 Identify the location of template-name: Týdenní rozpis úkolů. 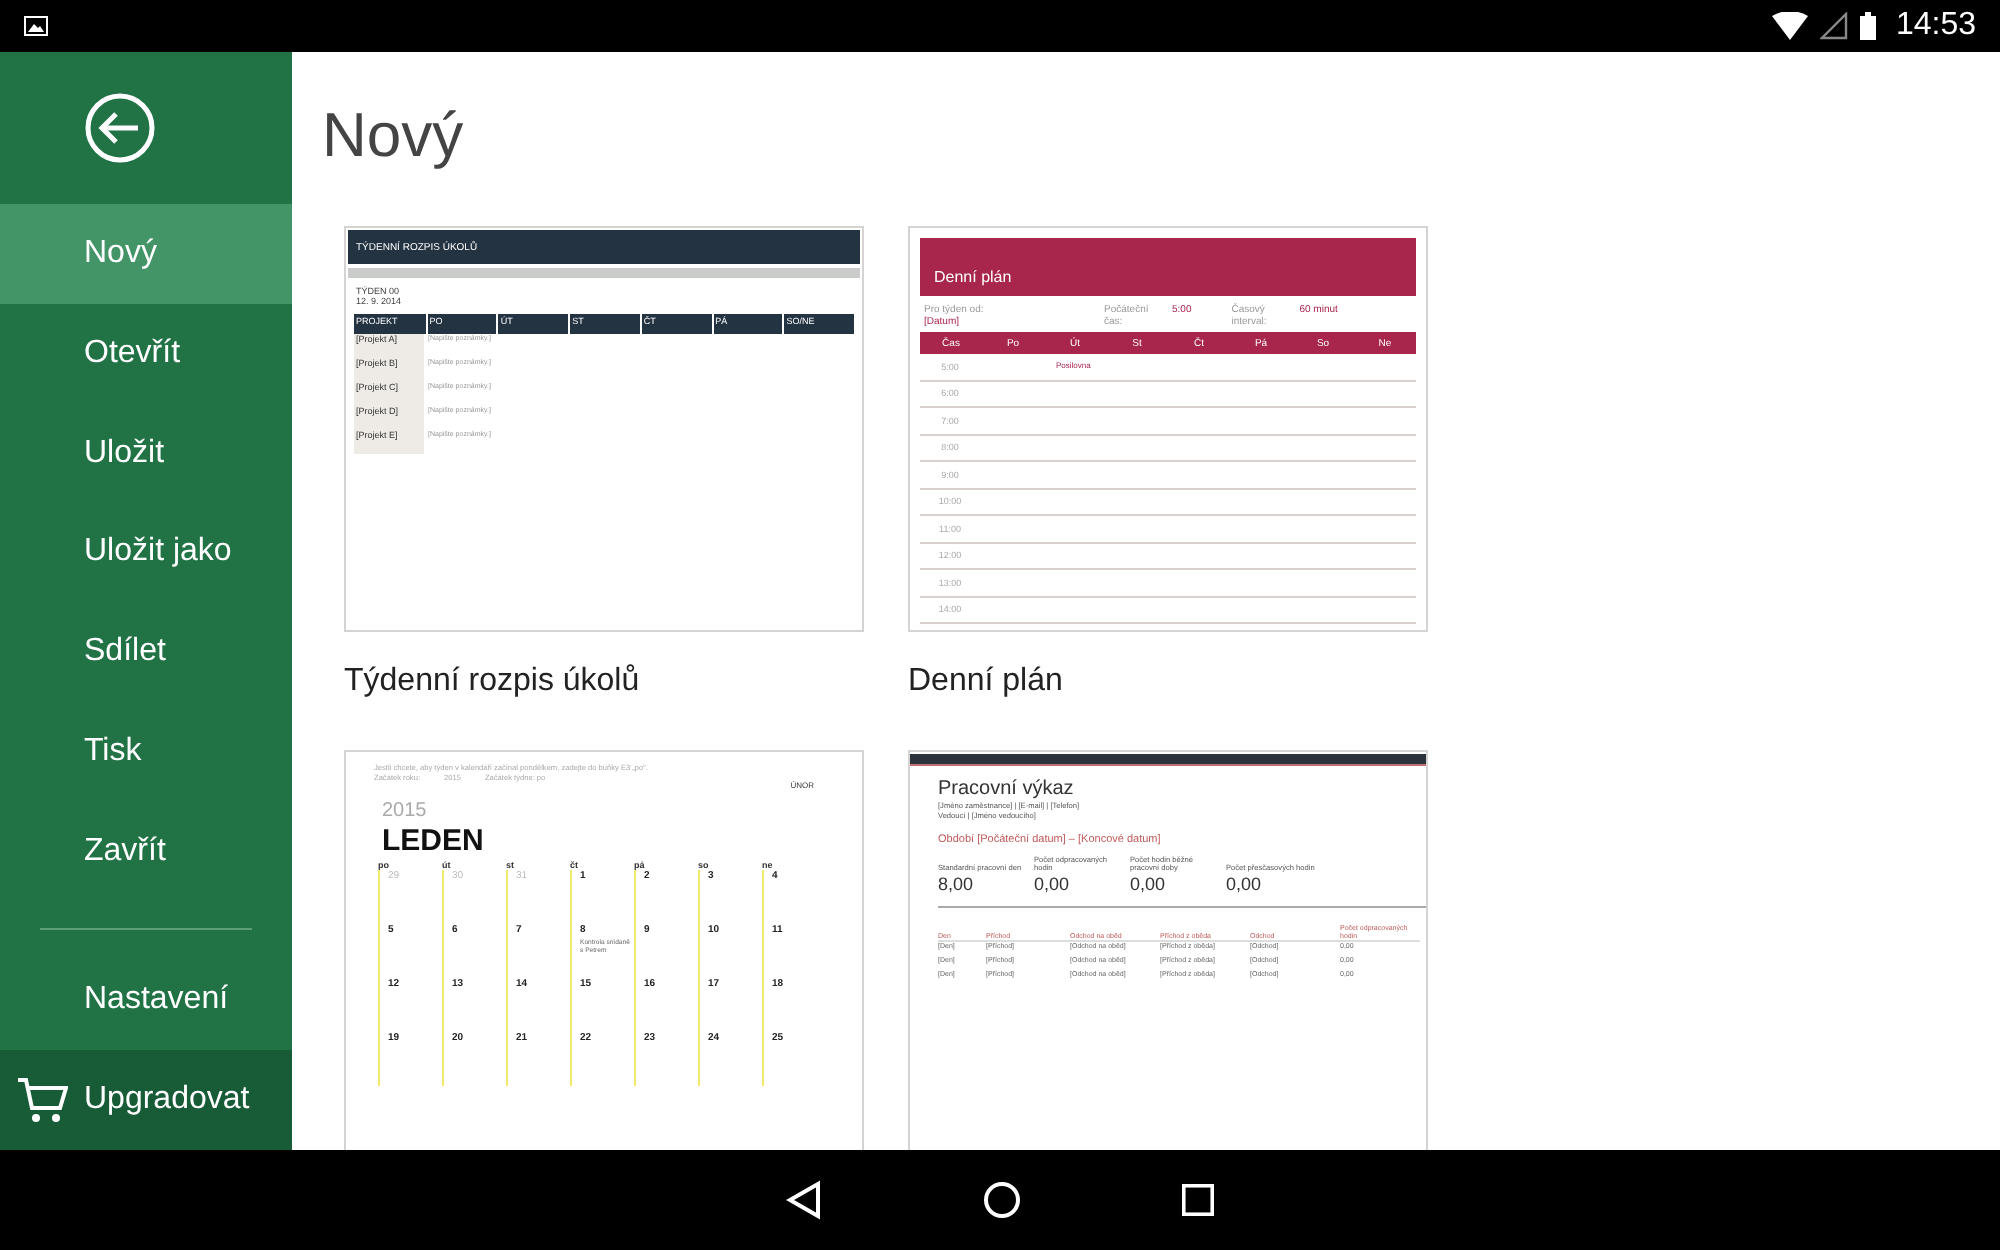
(604, 682).